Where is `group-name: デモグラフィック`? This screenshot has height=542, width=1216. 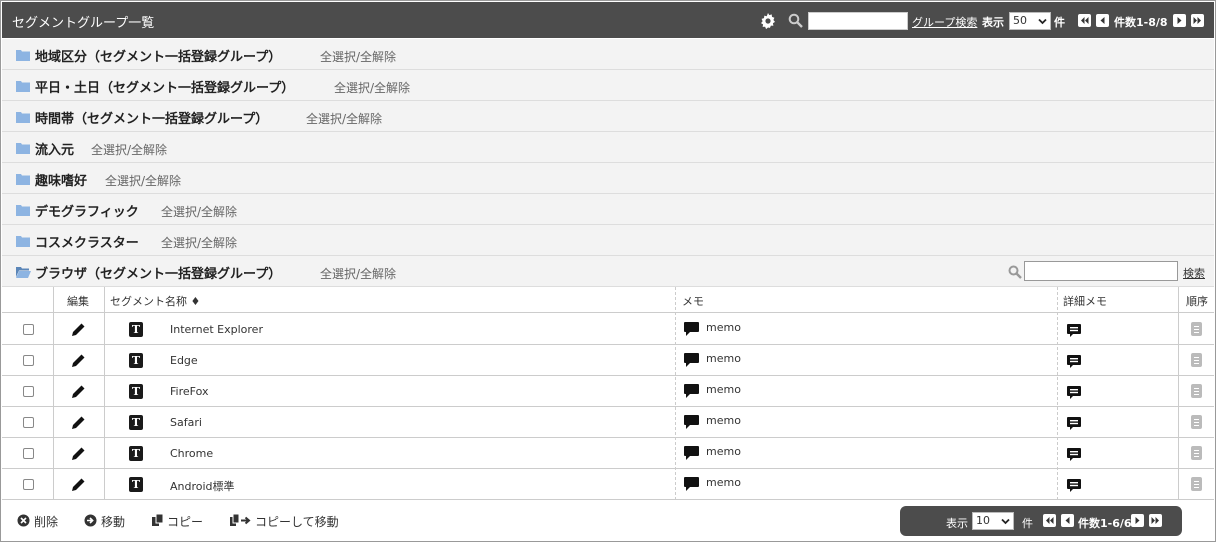 group-name: デモグラフィック is located at coordinates (87, 210).